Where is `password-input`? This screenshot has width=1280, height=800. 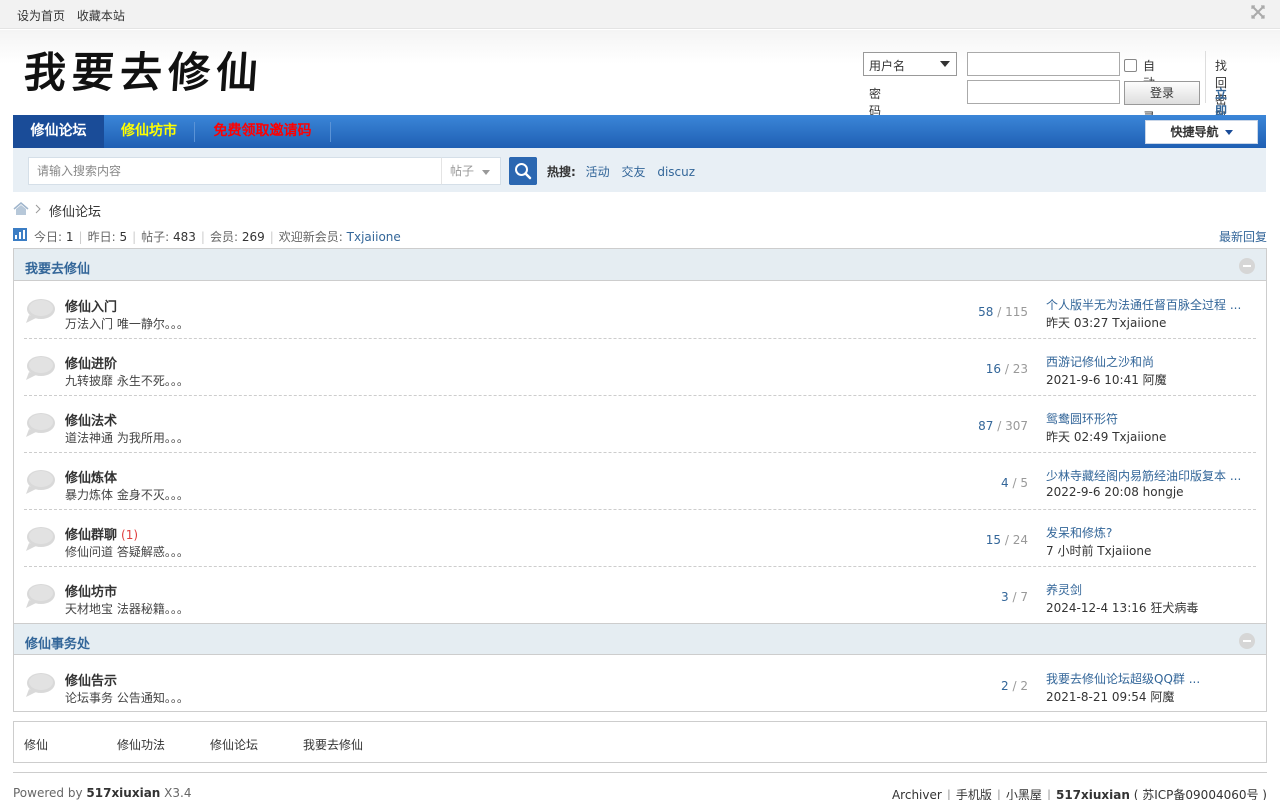
password-input is located at coordinates (1043, 92).